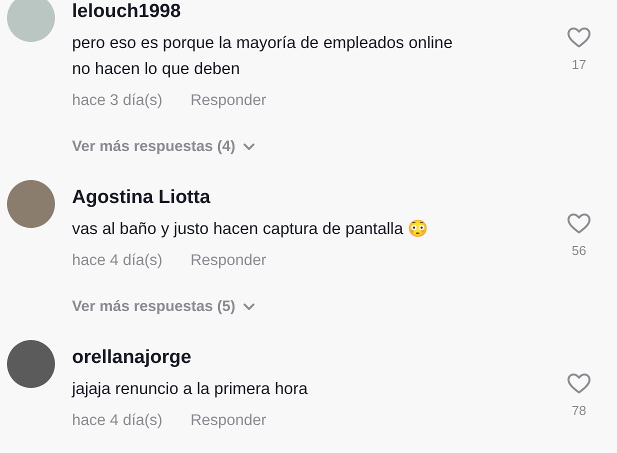  What do you see at coordinates (315, 12) in the screenshot?
I see `username: lelouch1998` at bounding box center [315, 12].